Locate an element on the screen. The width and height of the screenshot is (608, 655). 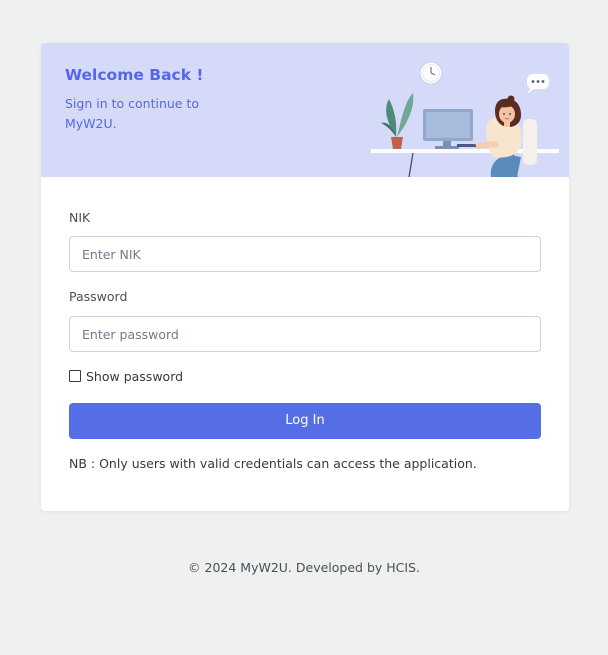
footer-copyright: © 2024 MyW2U. Developed by HCIS. is located at coordinates (304, 567).